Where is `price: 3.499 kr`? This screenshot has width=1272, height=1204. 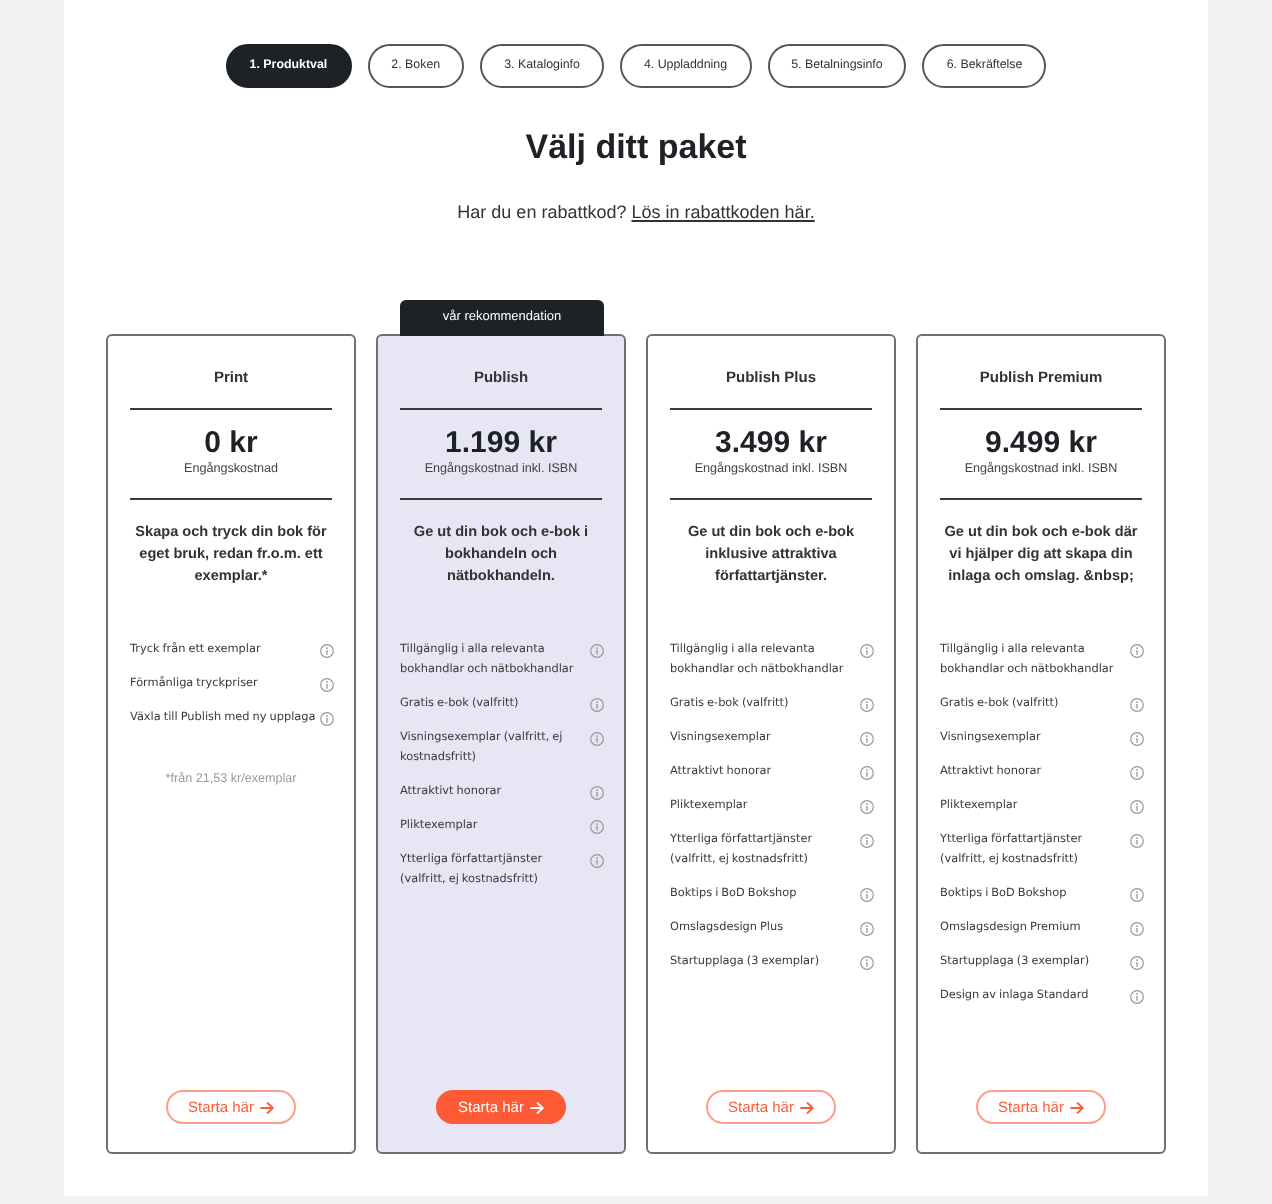
price: 3.499 kr is located at coordinates (771, 443).